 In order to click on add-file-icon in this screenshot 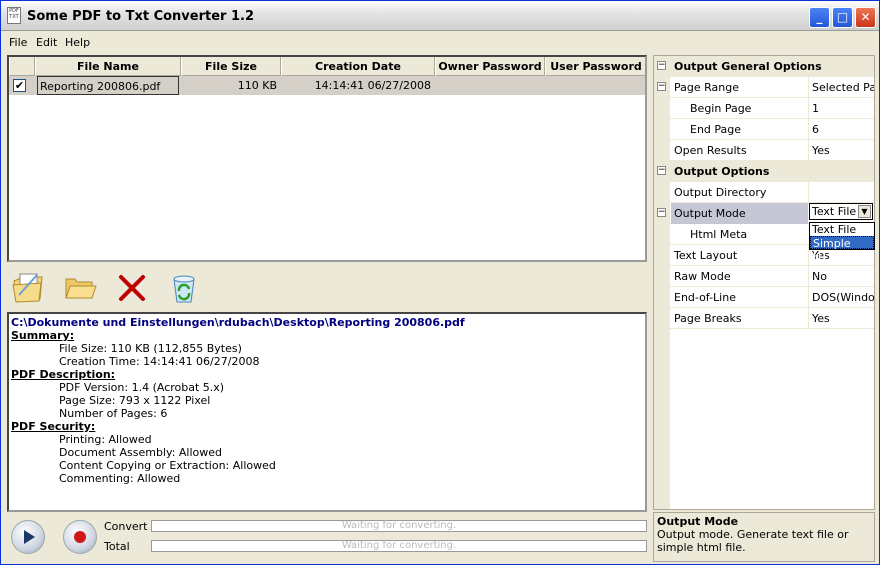, I will do `click(28, 288)`.